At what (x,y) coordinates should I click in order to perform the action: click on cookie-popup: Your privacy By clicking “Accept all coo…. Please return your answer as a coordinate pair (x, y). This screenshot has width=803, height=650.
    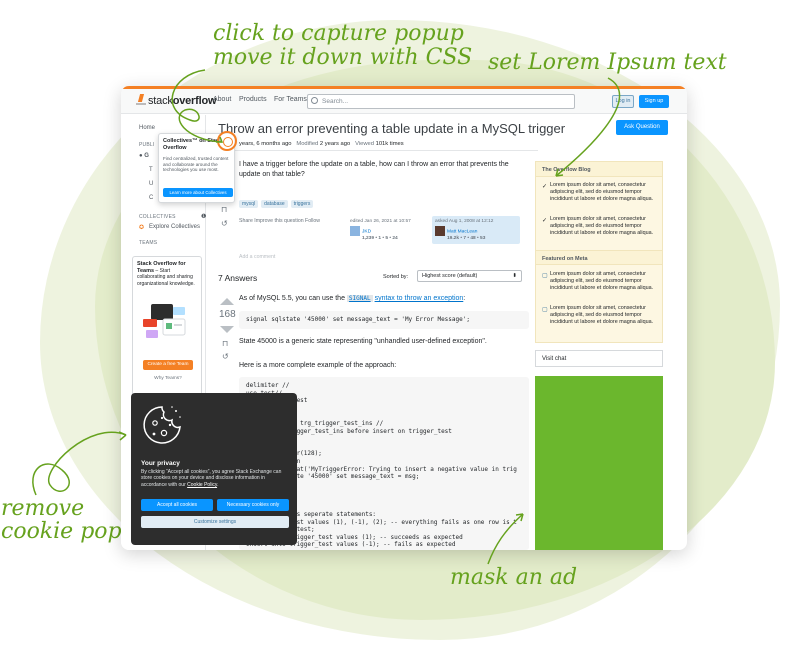
    Looking at the image, I should click on (214, 469).